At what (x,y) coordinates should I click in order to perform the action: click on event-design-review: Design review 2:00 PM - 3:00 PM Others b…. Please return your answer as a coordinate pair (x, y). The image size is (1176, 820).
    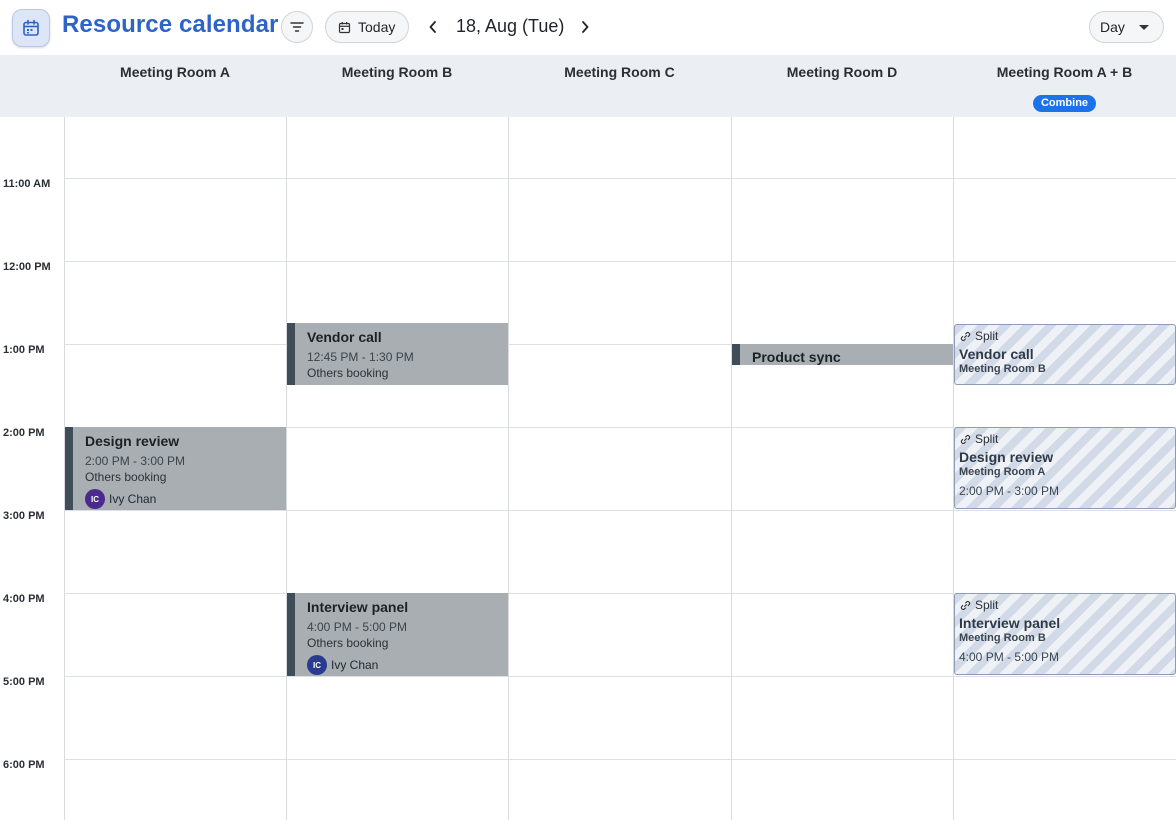
    Looking at the image, I should click on (175, 468).